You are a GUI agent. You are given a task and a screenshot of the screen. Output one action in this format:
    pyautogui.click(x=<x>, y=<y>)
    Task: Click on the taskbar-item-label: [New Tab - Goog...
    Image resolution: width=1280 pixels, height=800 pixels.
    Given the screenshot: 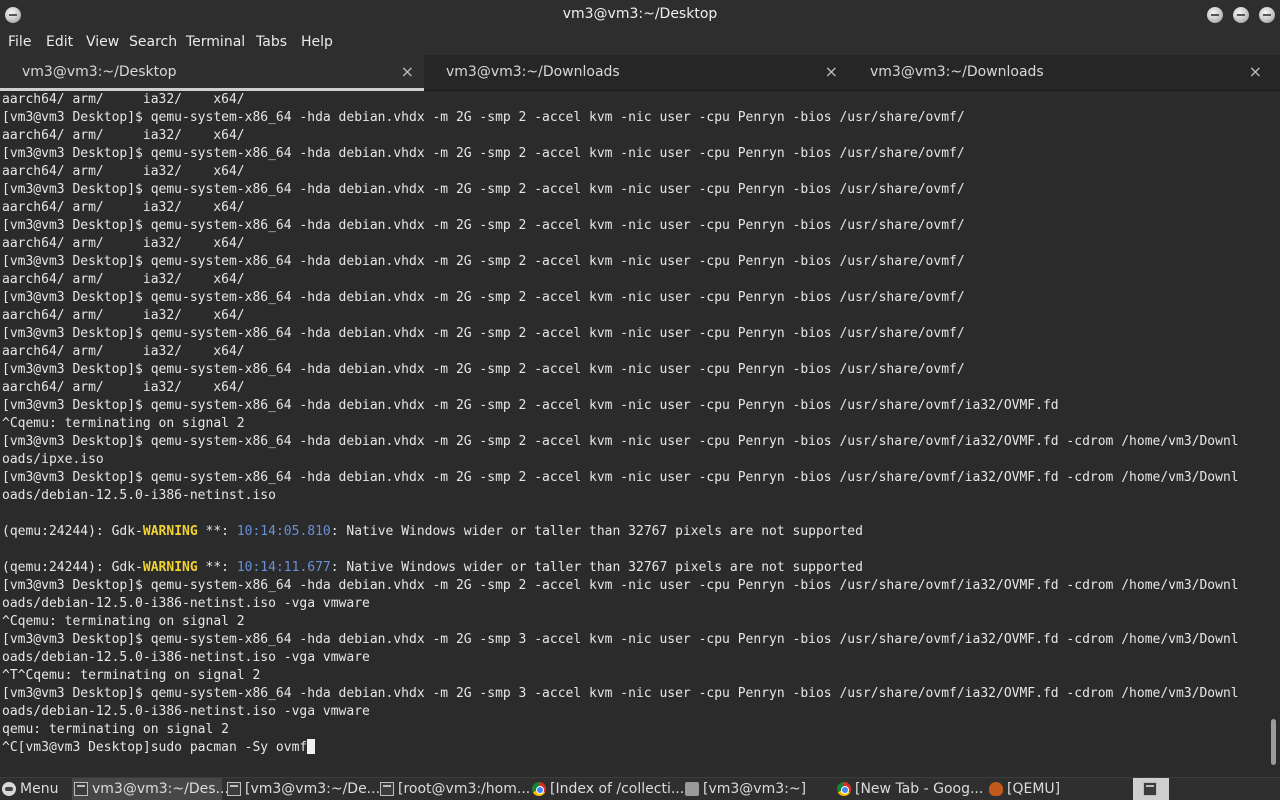 What is the action you would take?
    pyautogui.click(x=919, y=789)
    